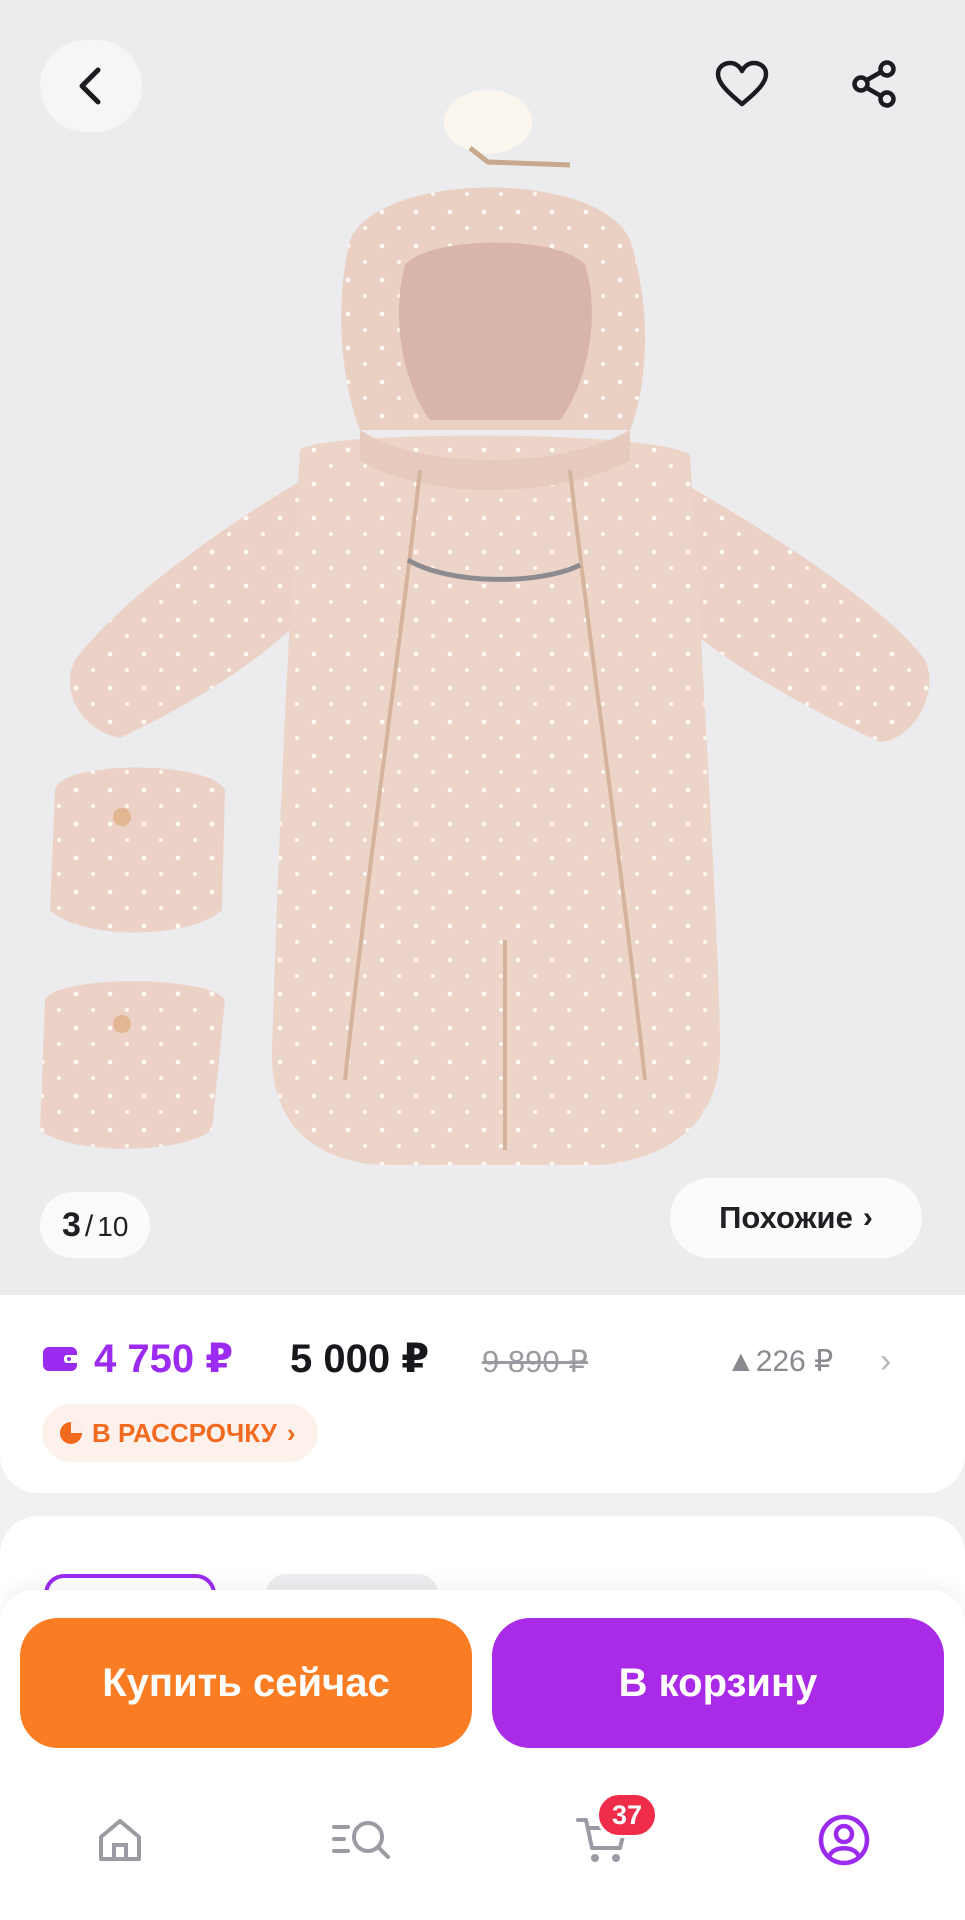 The image size is (965, 1920). I want to click on wallet-price: 4 750 ₽, so click(164, 1359).